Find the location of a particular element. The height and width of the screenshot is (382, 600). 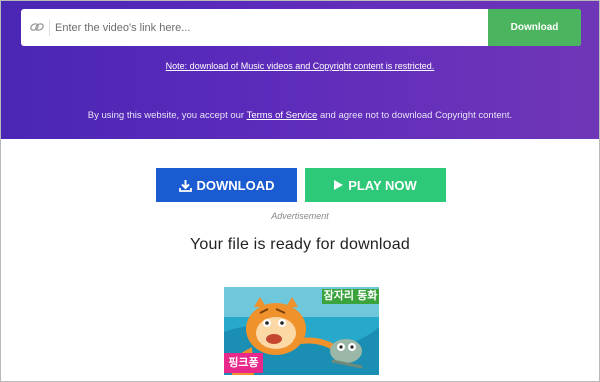

download-button-label: DOWNLOAD is located at coordinates (235, 185).